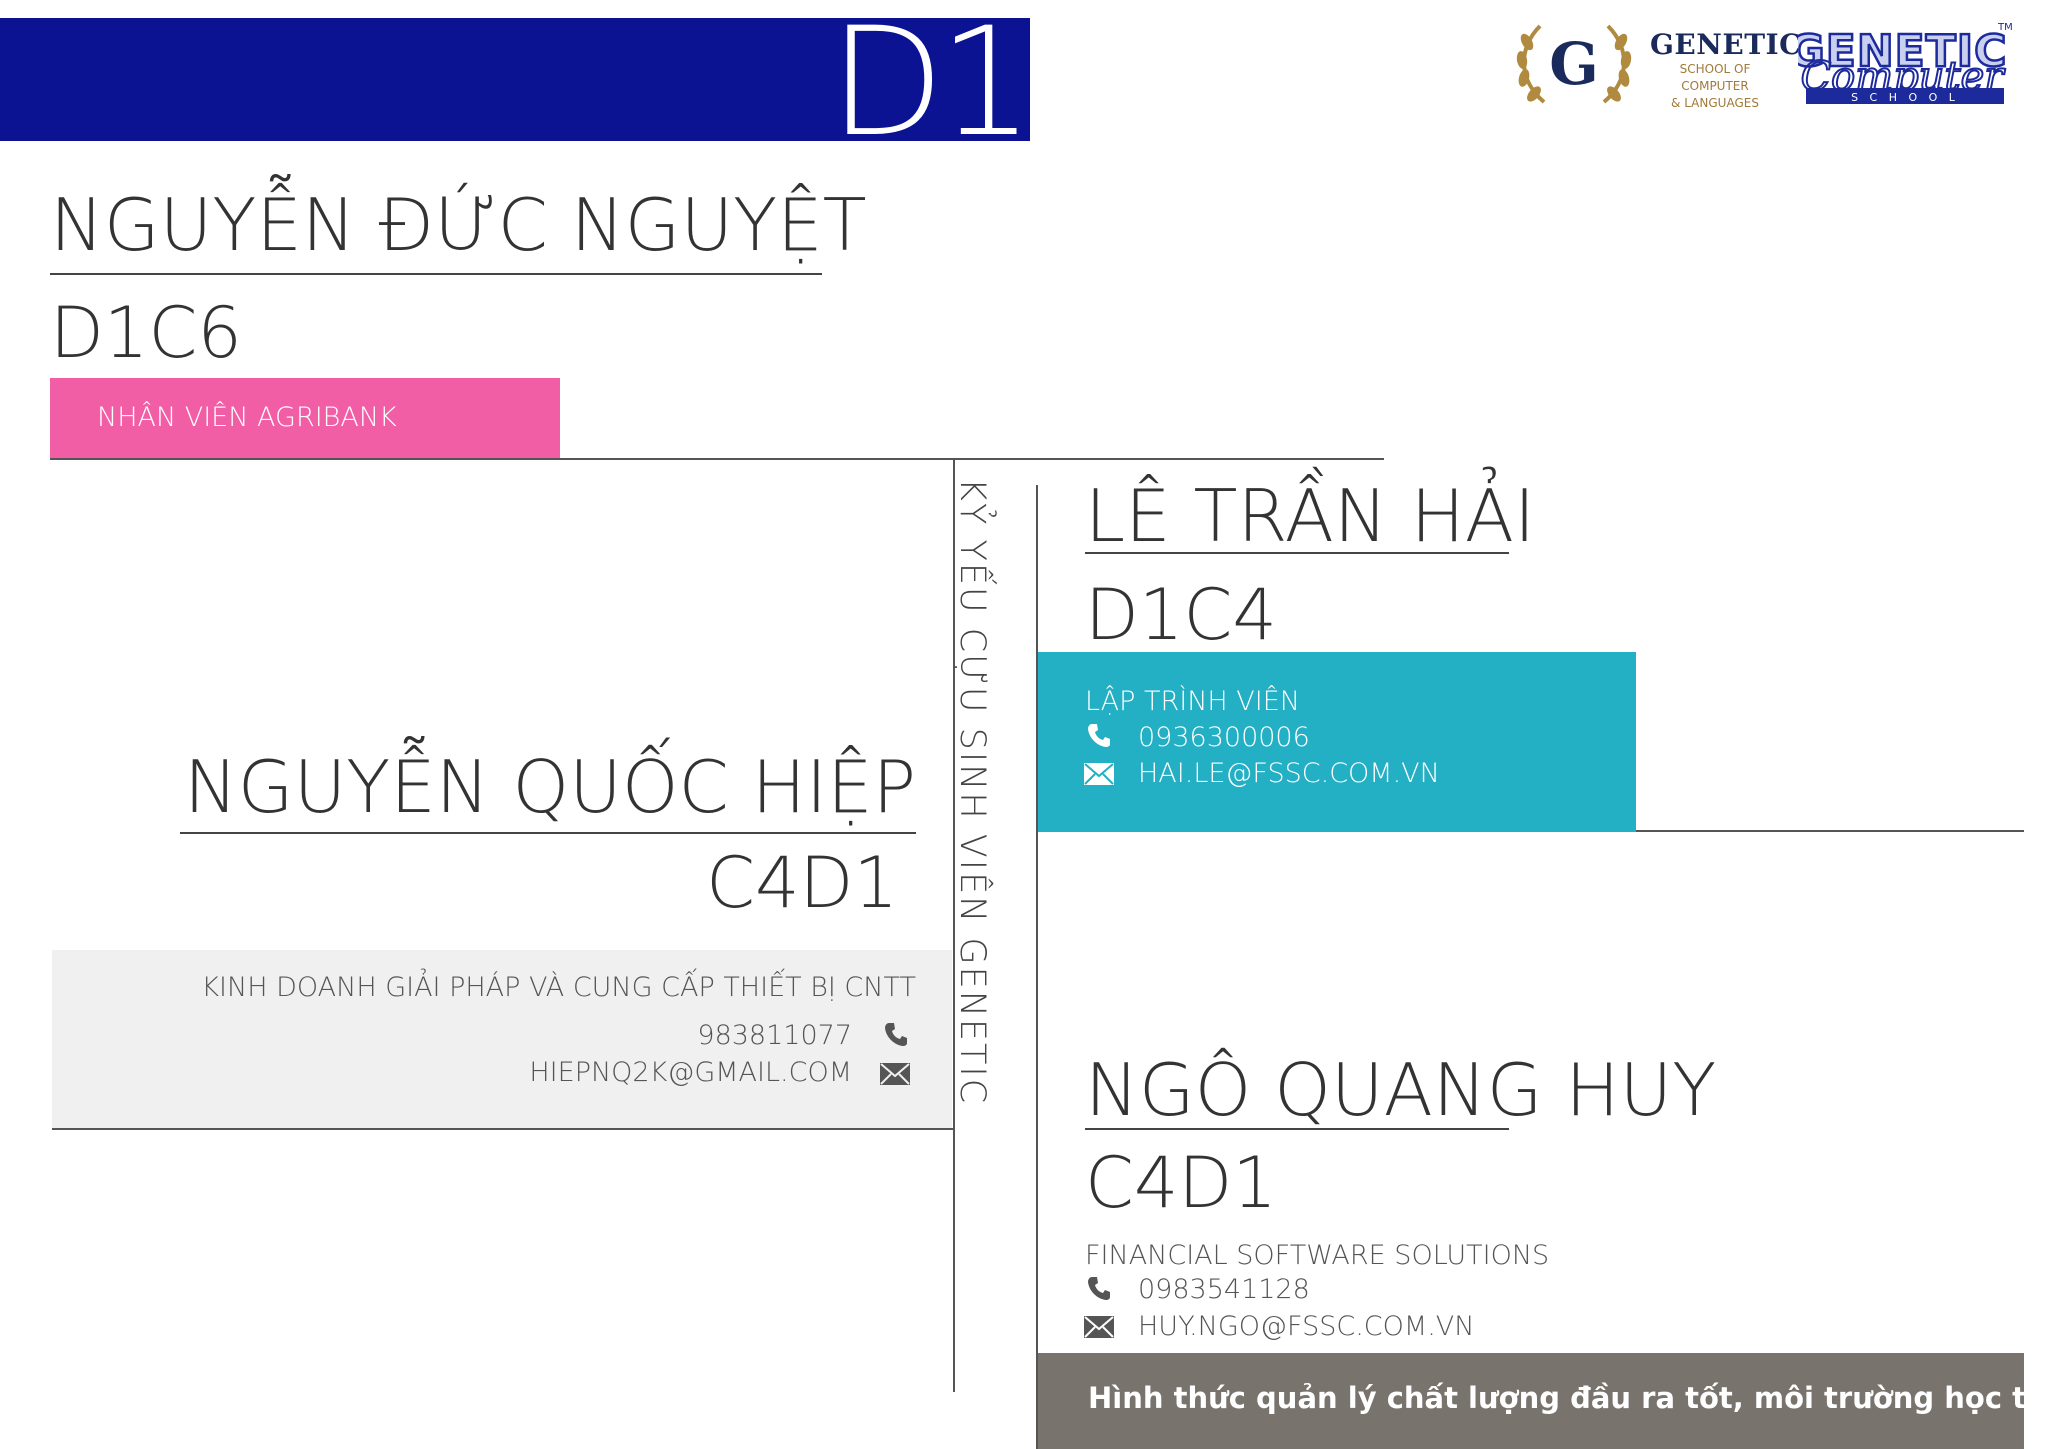 This screenshot has height=1449, width=2048. What do you see at coordinates (436, 274) in the screenshot?
I see `profile1-name-underline` at bounding box center [436, 274].